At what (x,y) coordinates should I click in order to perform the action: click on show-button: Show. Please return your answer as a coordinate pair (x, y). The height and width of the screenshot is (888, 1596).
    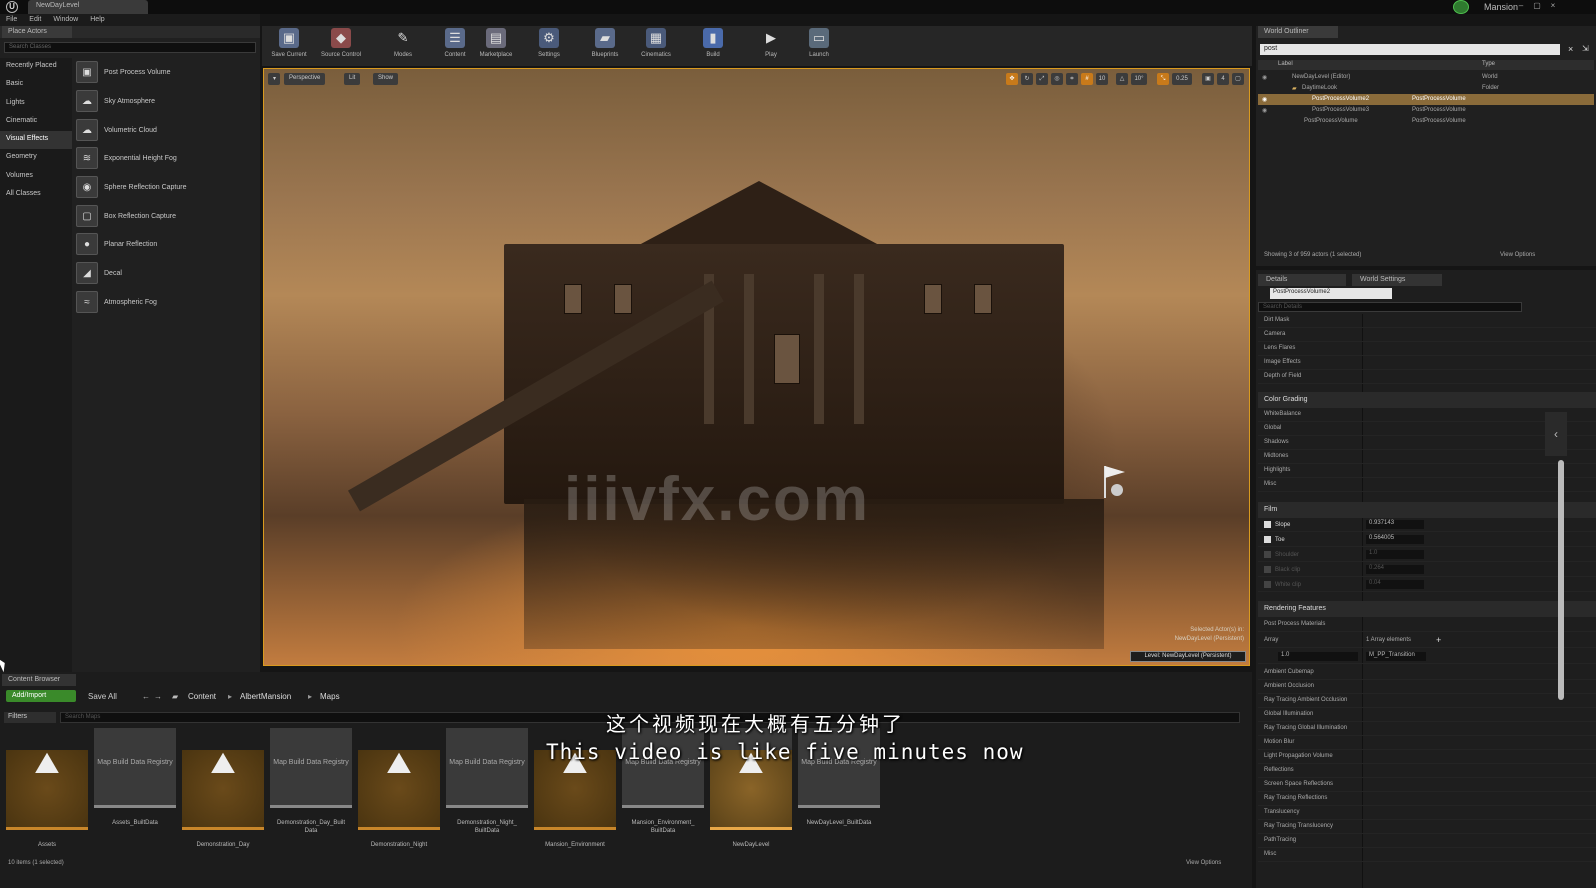
    Looking at the image, I should click on (386, 79).